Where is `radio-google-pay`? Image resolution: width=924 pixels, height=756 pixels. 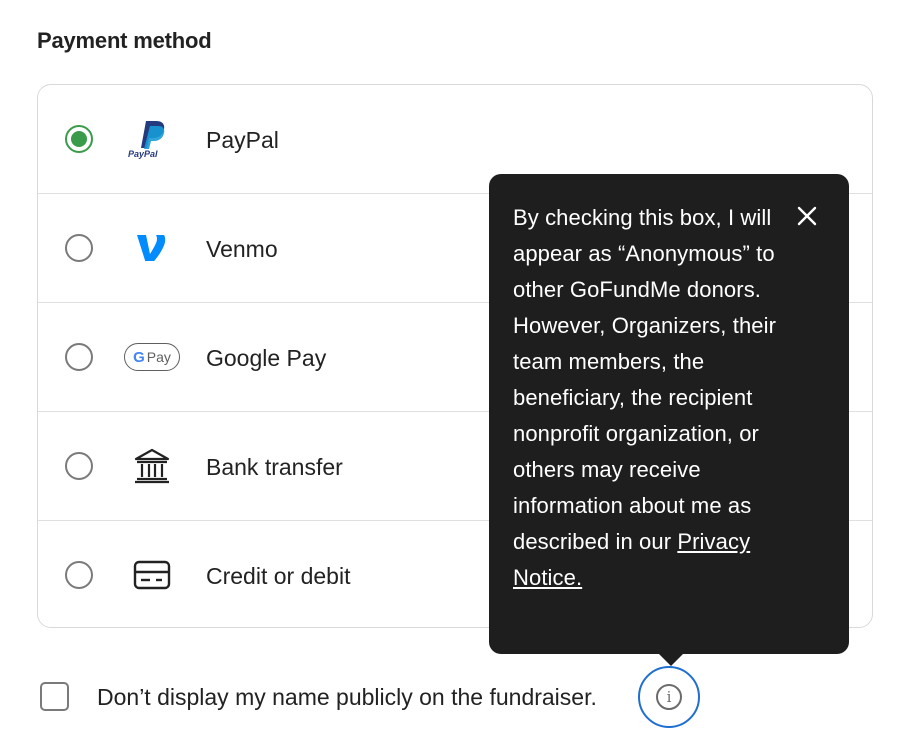 radio-google-pay is located at coordinates (79, 357).